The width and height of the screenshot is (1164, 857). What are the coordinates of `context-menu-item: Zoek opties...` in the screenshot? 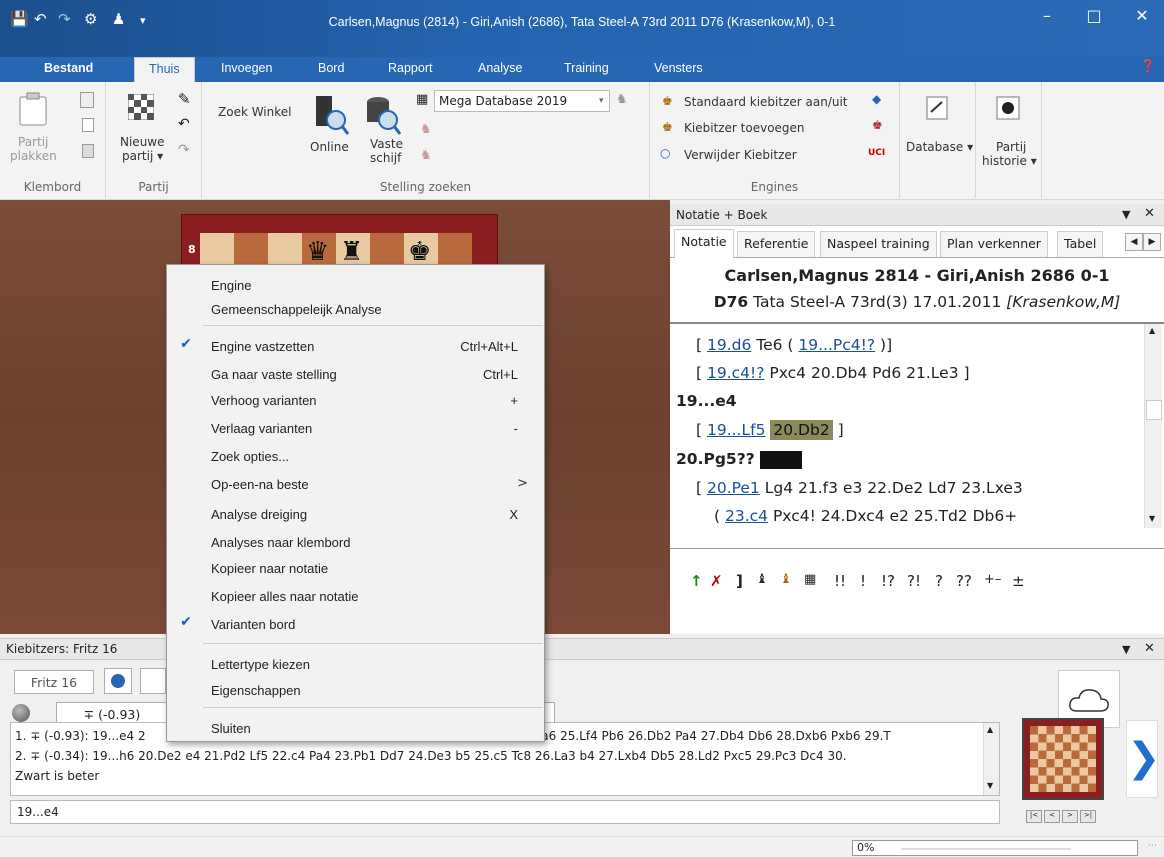 It's located at (355, 456).